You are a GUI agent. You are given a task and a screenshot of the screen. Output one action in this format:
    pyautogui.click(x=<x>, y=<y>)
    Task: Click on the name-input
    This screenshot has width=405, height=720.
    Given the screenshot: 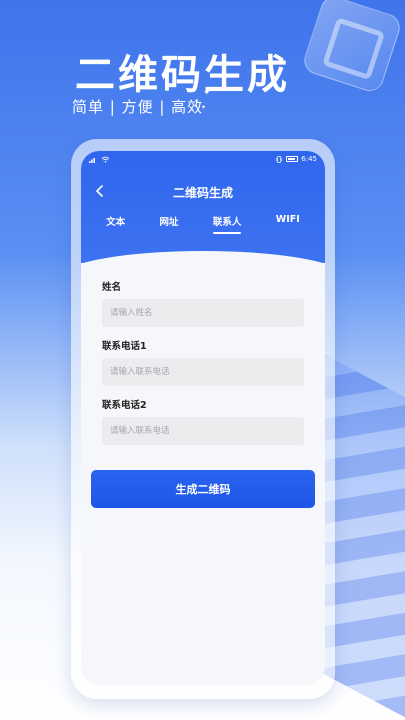 What is the action you would take?
    pyautogui.click(x=203, y=313)
    